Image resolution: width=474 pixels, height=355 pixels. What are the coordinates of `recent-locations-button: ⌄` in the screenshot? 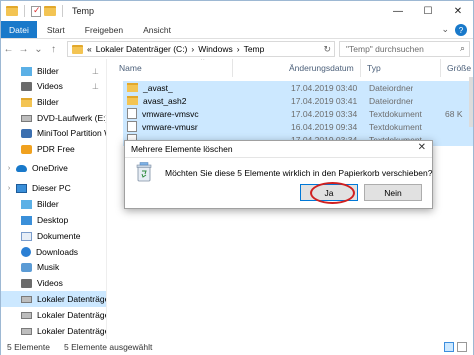 It's located at (38, 49).